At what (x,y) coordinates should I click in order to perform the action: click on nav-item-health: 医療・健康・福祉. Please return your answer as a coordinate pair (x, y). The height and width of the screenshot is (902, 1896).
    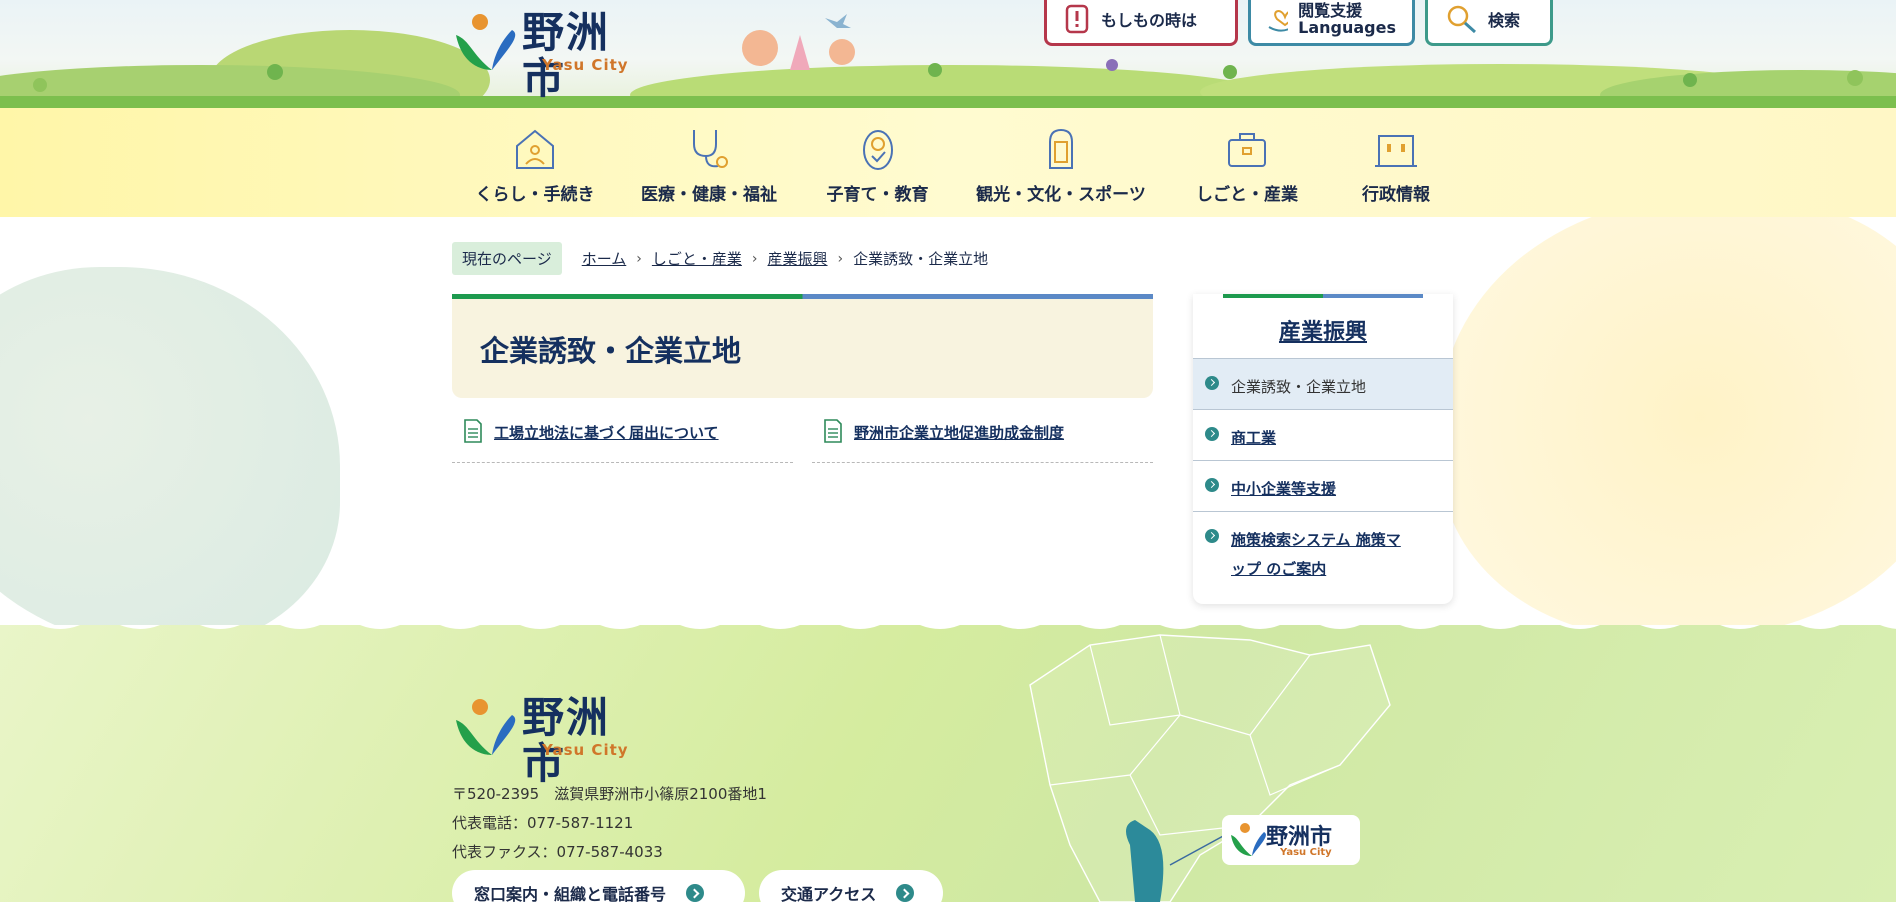
    Looking at the image, I should click on (709, 165).